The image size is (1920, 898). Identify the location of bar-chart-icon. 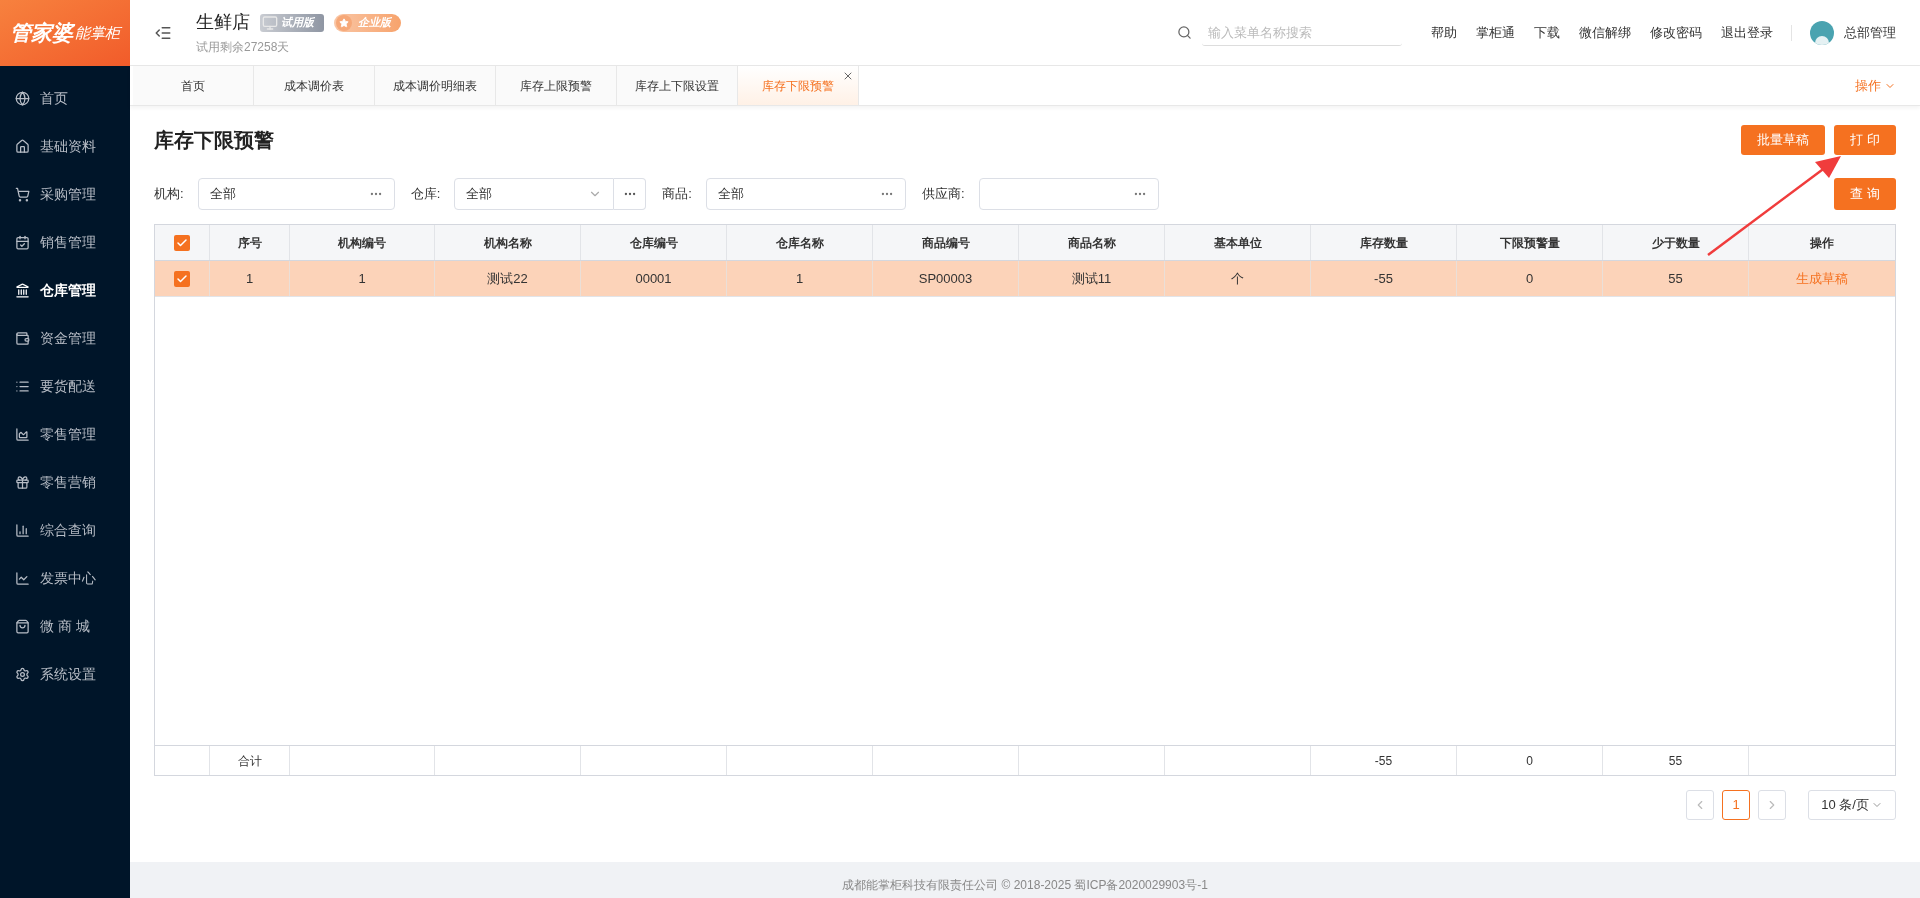
(22, 530).